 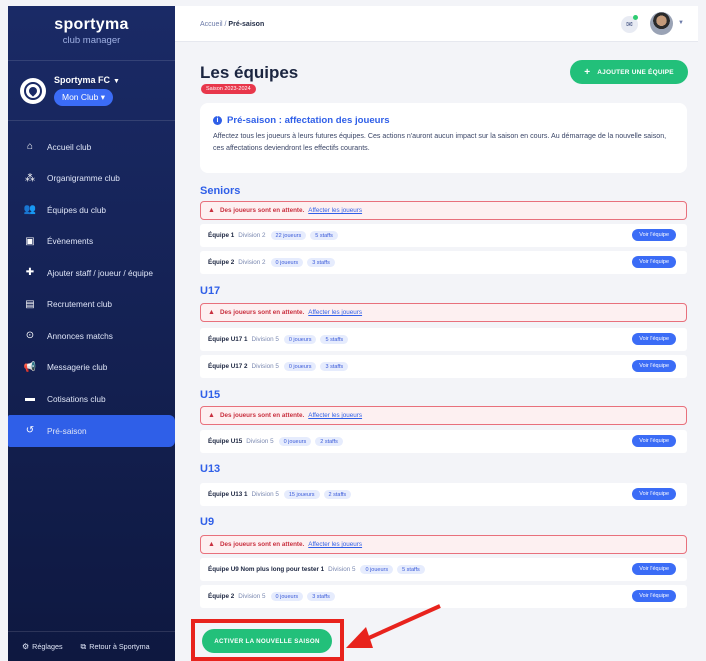 I want to click on teams-icon: 👥, so click(x=30, y=210).